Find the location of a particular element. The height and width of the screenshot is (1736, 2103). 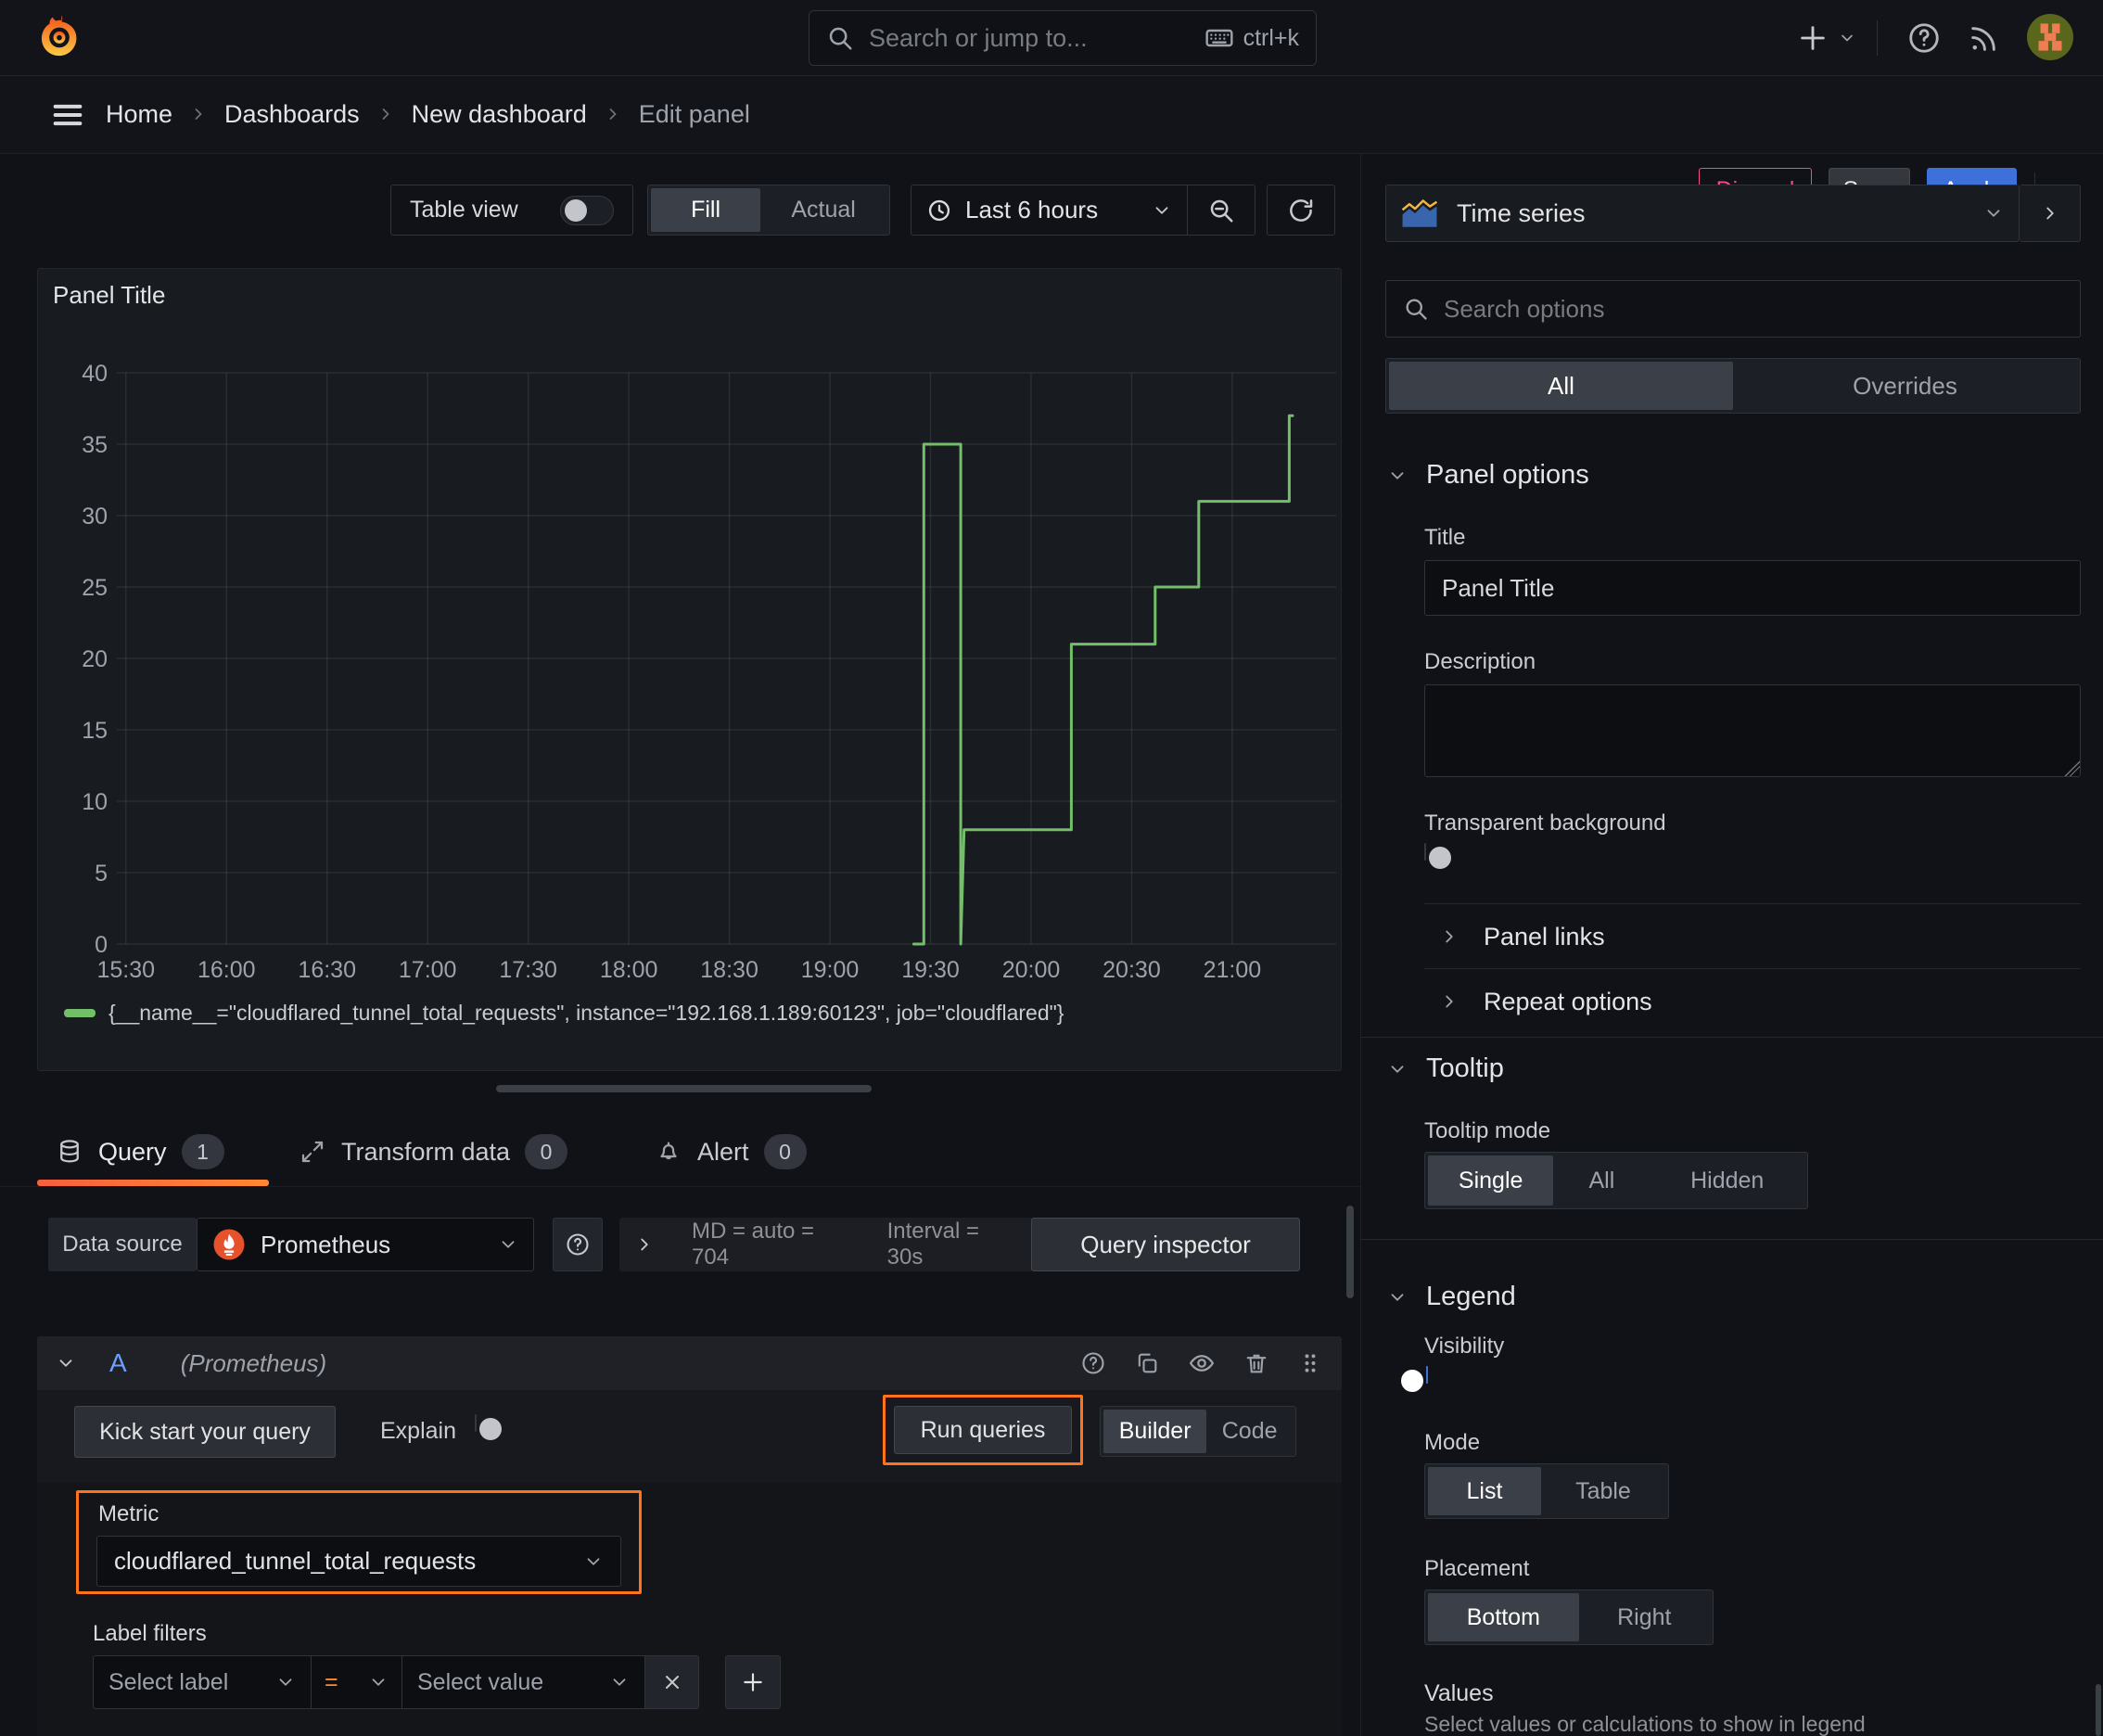

placement-bottom-option: Bottom is located at coordinates (1503, 1617).